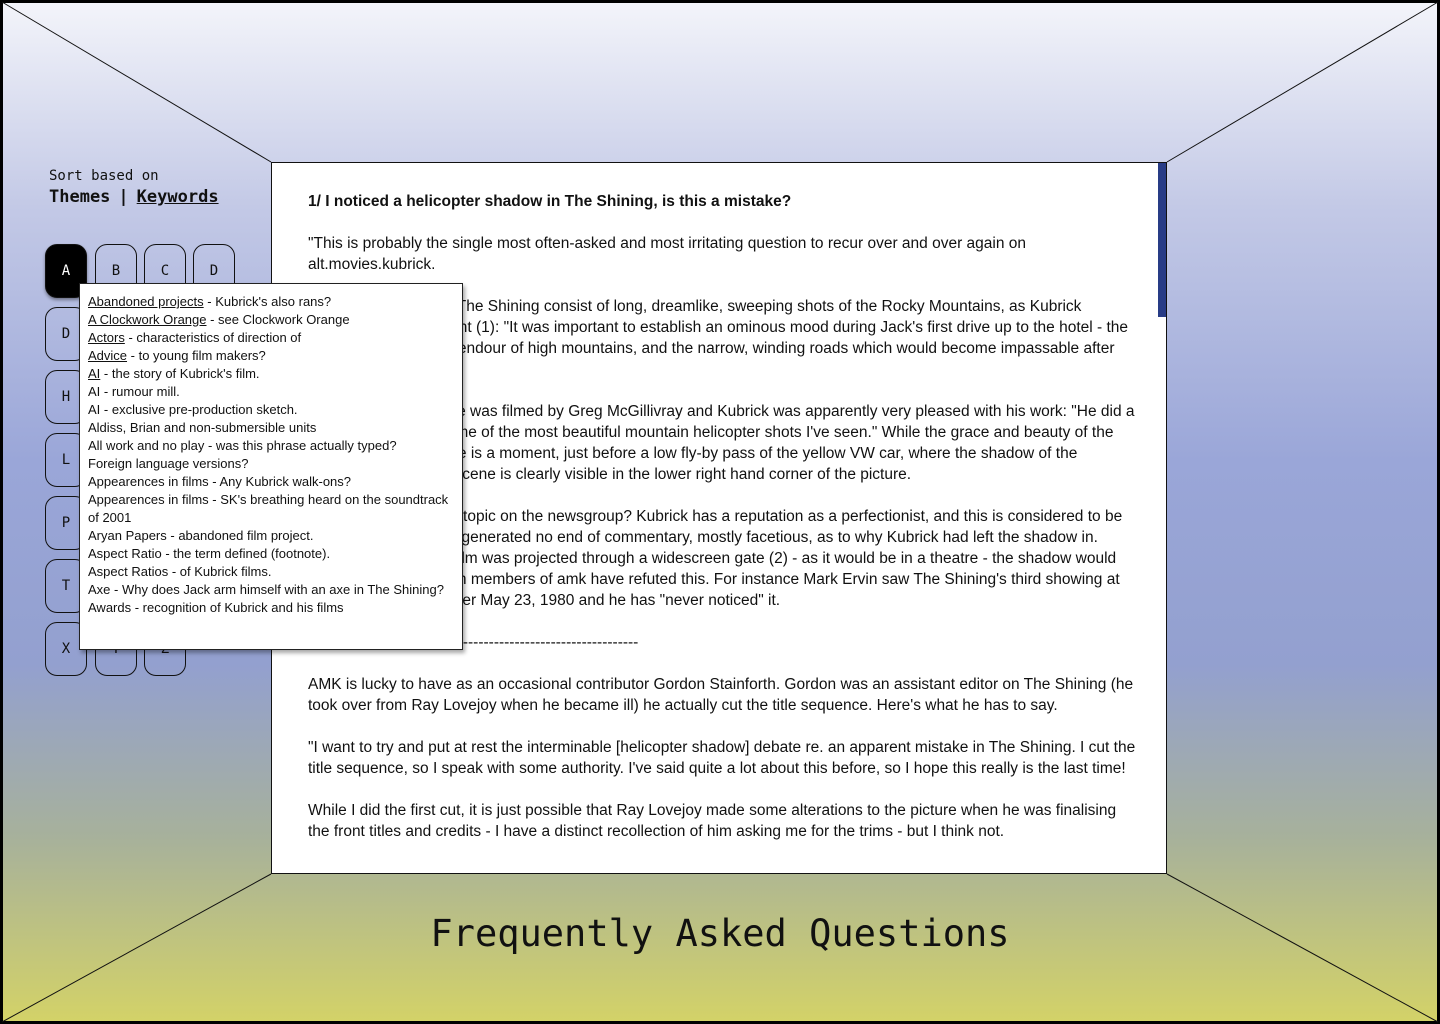  I want to click on popup-list-item: Aspect Ratios - of Kubrick films., so click(271, 572).